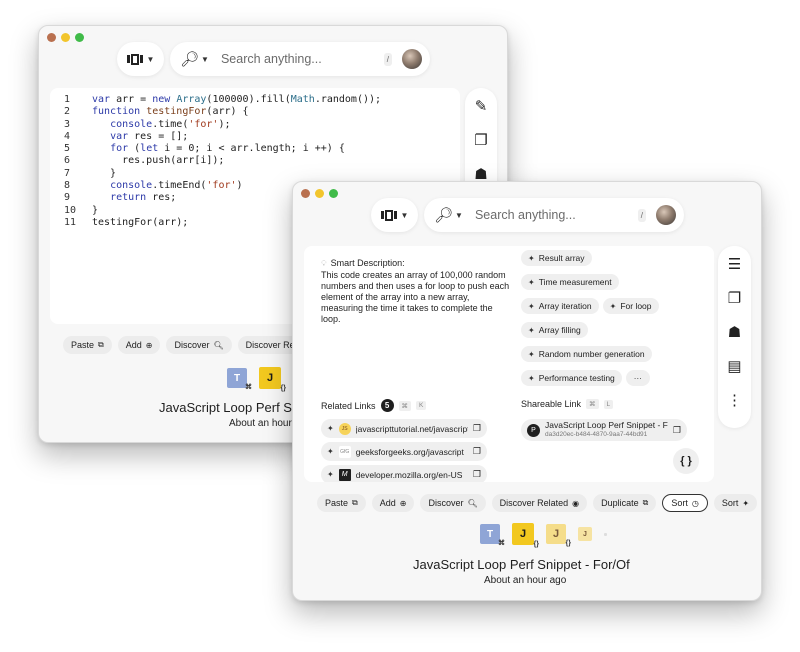 The width and height of the screenshot is (800, 652). What do you see at coordinates (101, 344) in the screenshot?
I see `clipboard-icon: ⧉` at bounding box center [101, 344].